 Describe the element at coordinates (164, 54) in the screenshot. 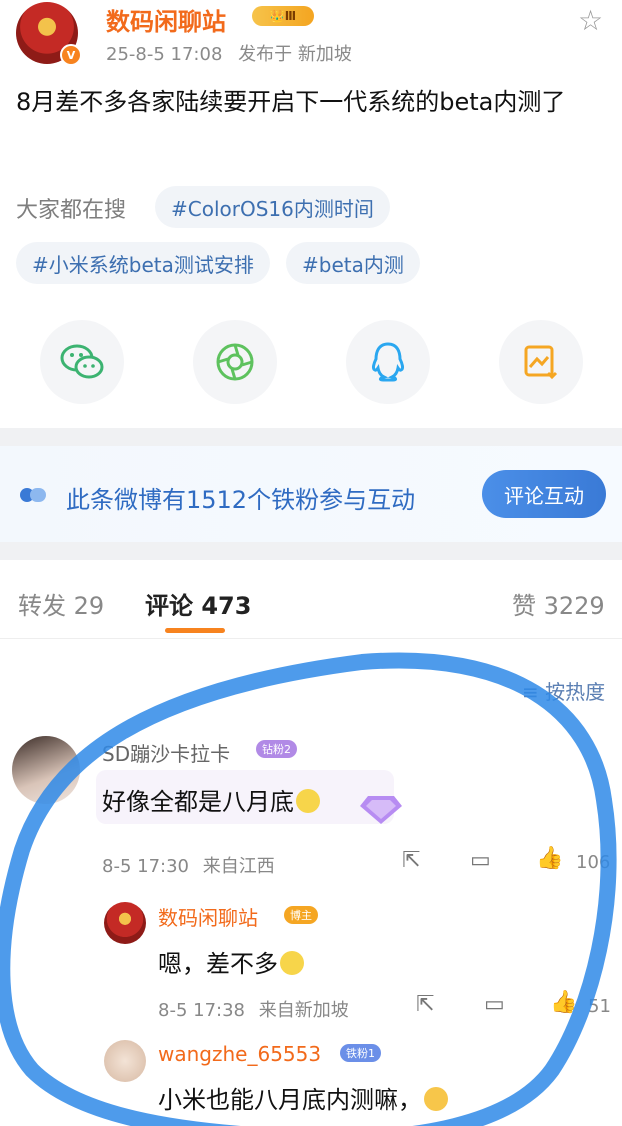

I see `post-date: 25-8-5 17:08` at that location.